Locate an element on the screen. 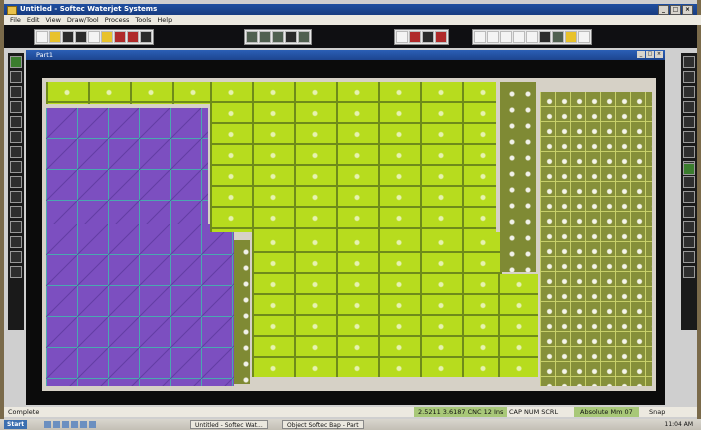 The height and width of the screenshot is (430, 701). menu-view: View is located at coordinates (52, 20).